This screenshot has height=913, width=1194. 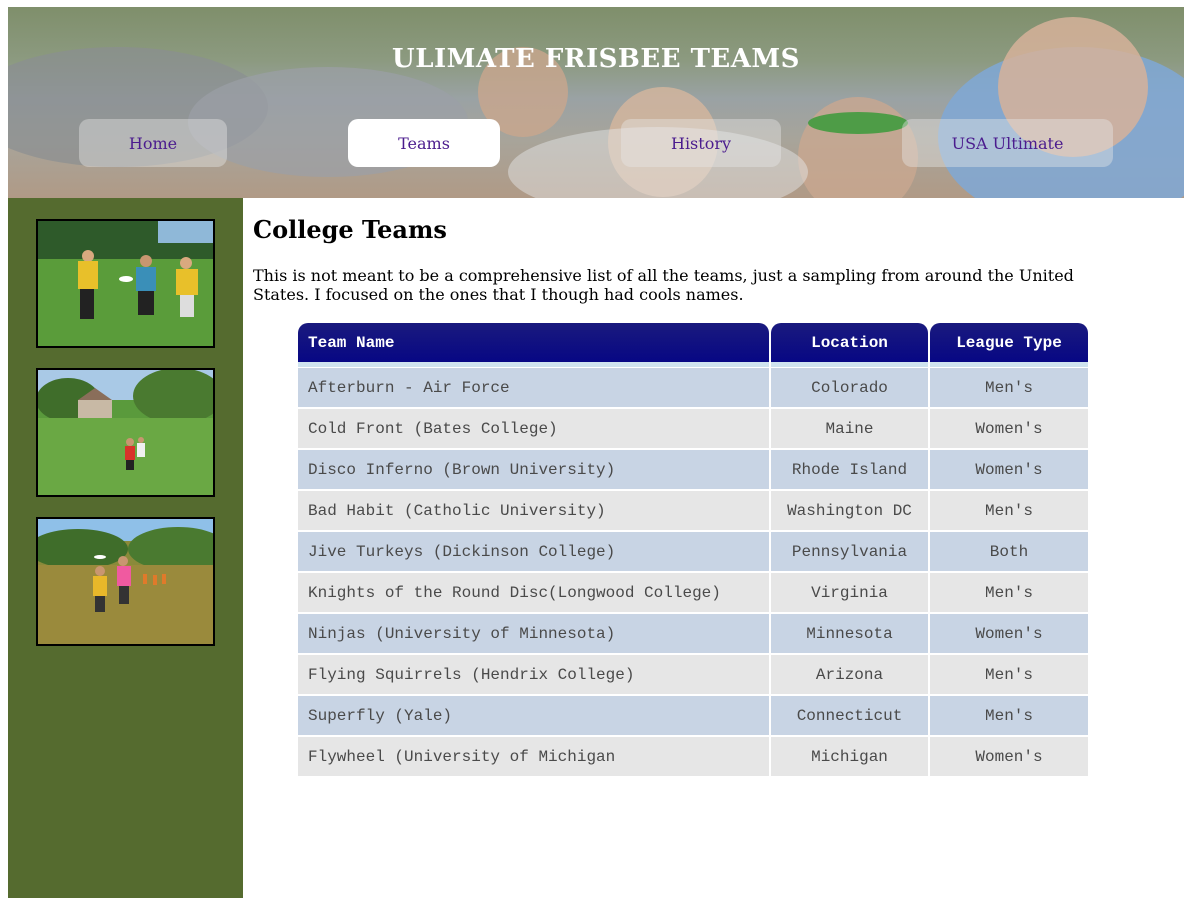 I want to click on team-name-cell: Afterburn - Air Force, so click(x=533, y=388).